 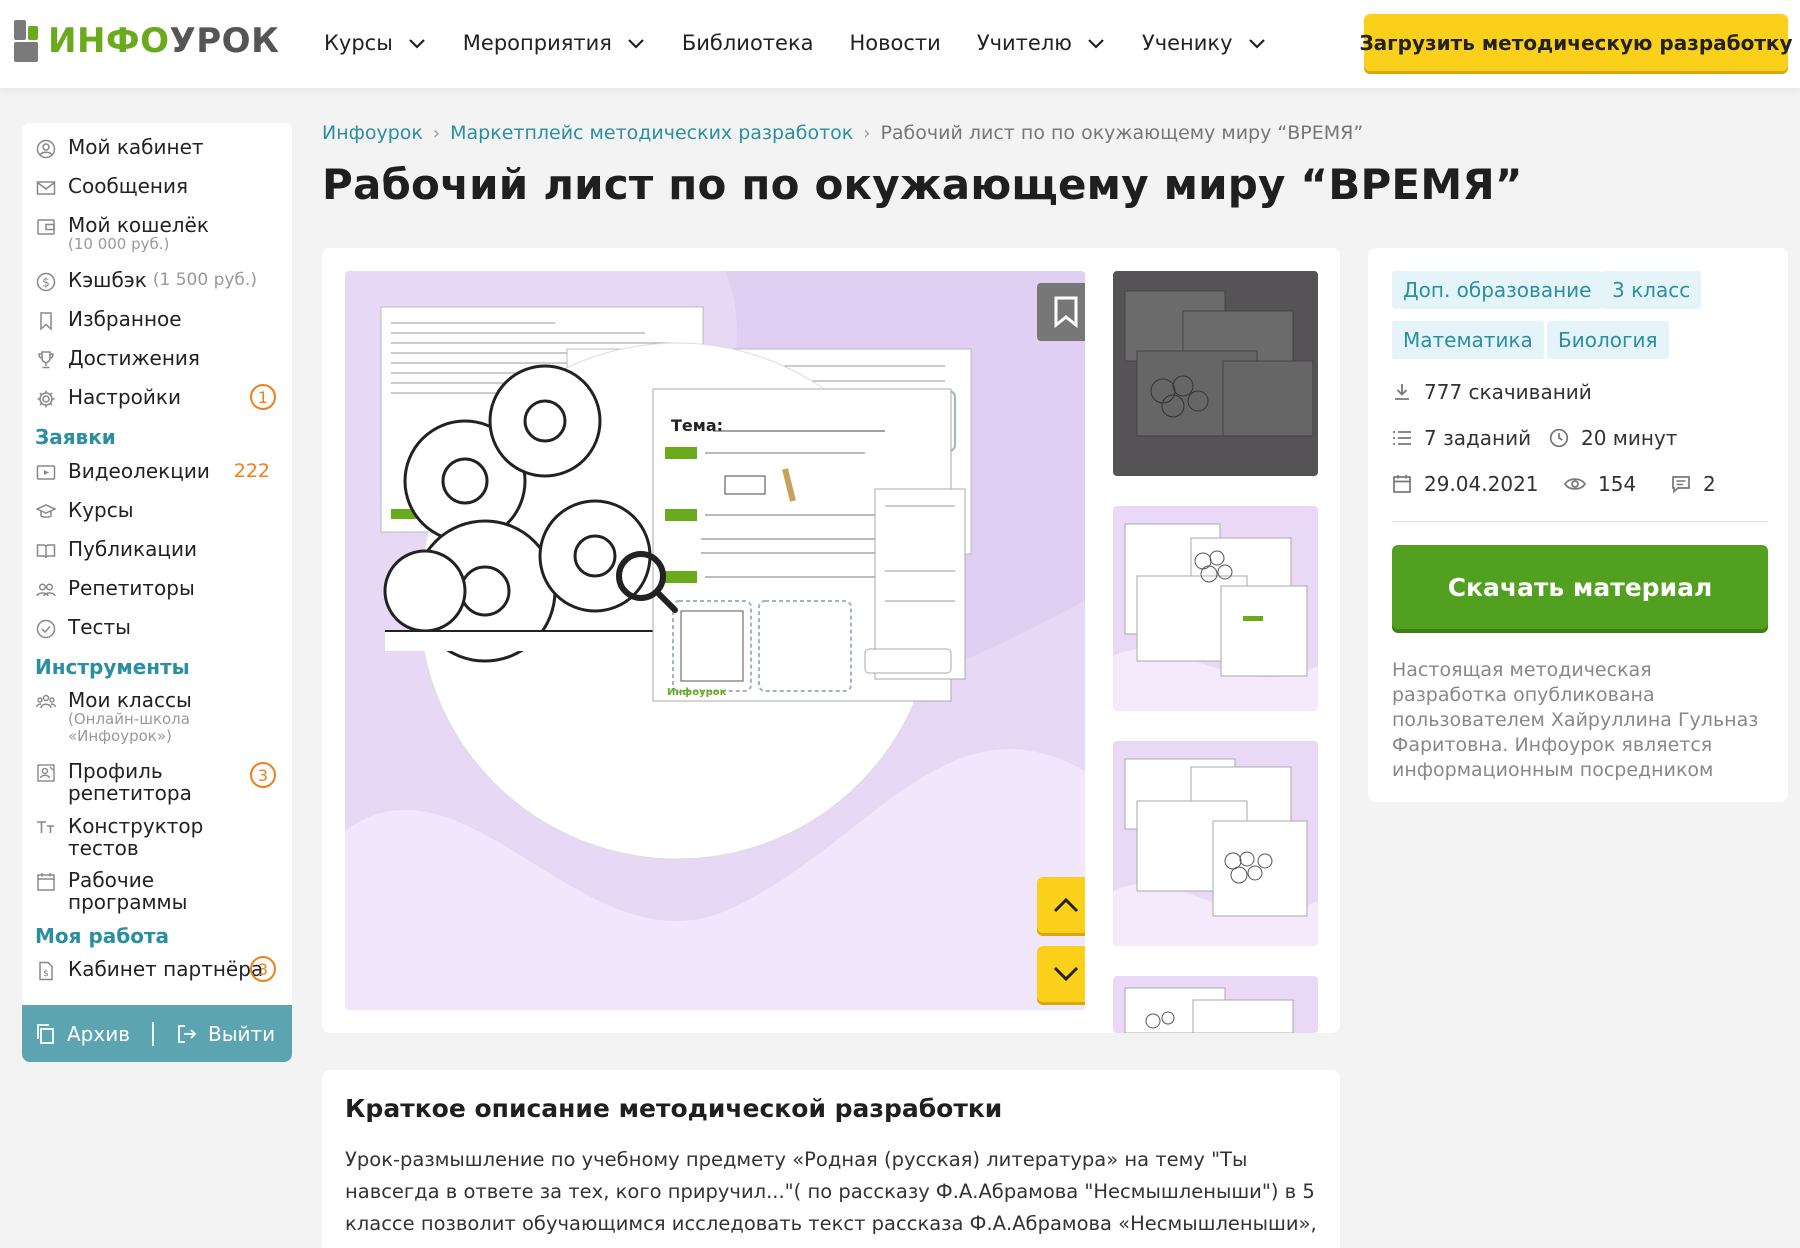 I want to click on download-material-button: Скачать материал, so click(x=1580, y=587).